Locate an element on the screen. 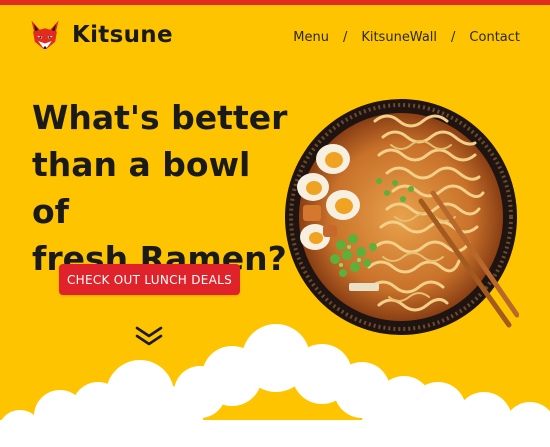 The height and width of the screenshot is (447, 550). brand-name: Kitsune is located at coordinates (122, 35).